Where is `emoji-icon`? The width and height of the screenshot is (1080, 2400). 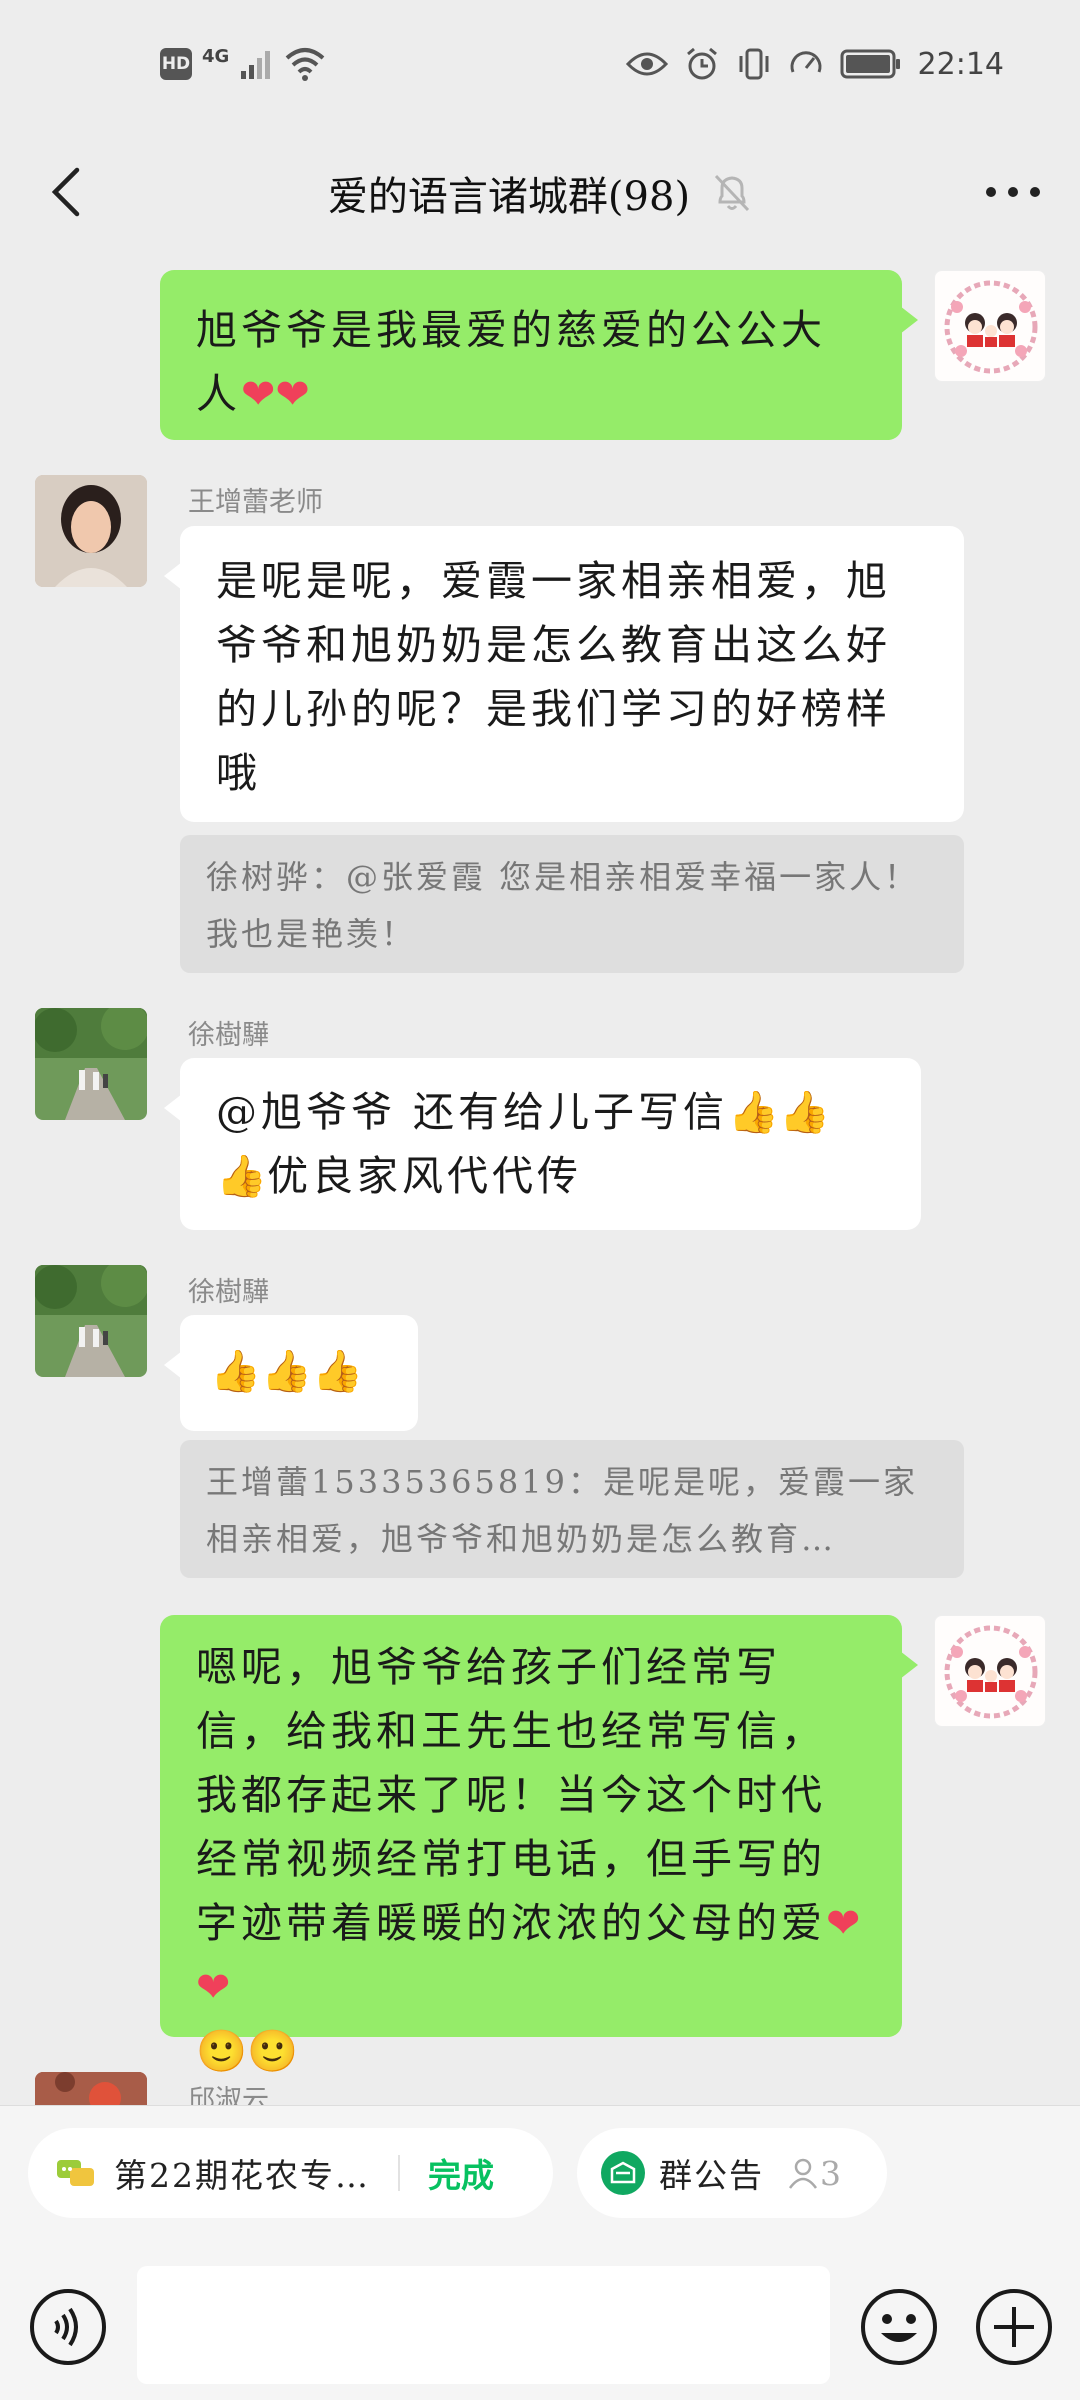
emoji-icon is located at coordinates (899, 2327).